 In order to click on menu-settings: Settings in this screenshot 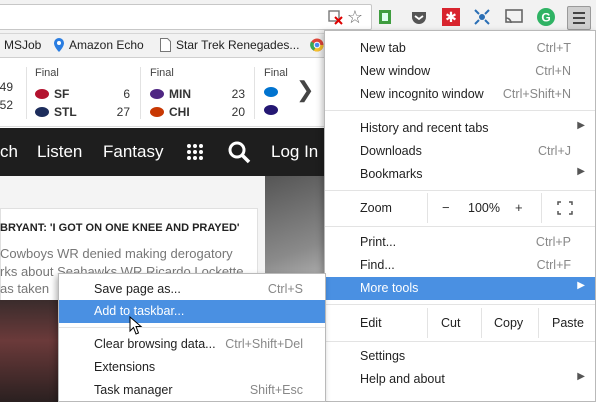, I will do `click(460, 356)`.